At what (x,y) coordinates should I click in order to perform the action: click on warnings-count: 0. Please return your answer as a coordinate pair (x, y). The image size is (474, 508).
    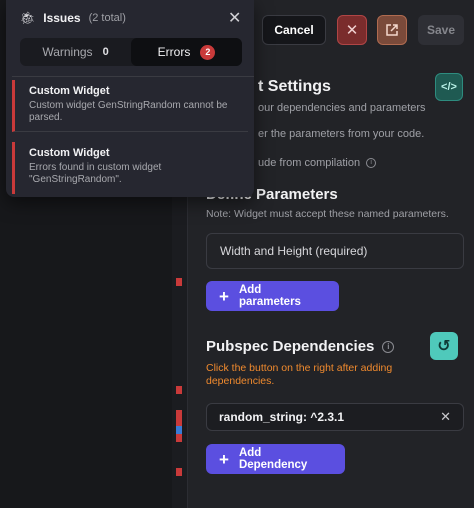
    Looking at the image, I should click on (105, 52).